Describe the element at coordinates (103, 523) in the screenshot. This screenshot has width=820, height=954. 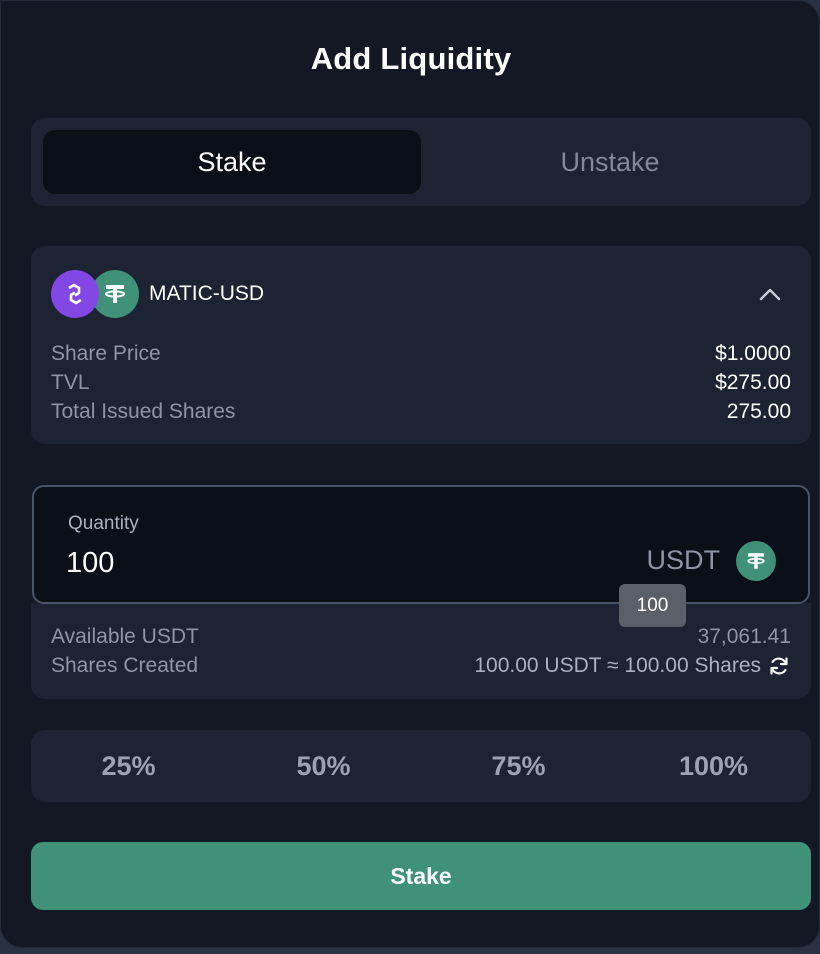
I see `quantity-label: Quantity` at that location.